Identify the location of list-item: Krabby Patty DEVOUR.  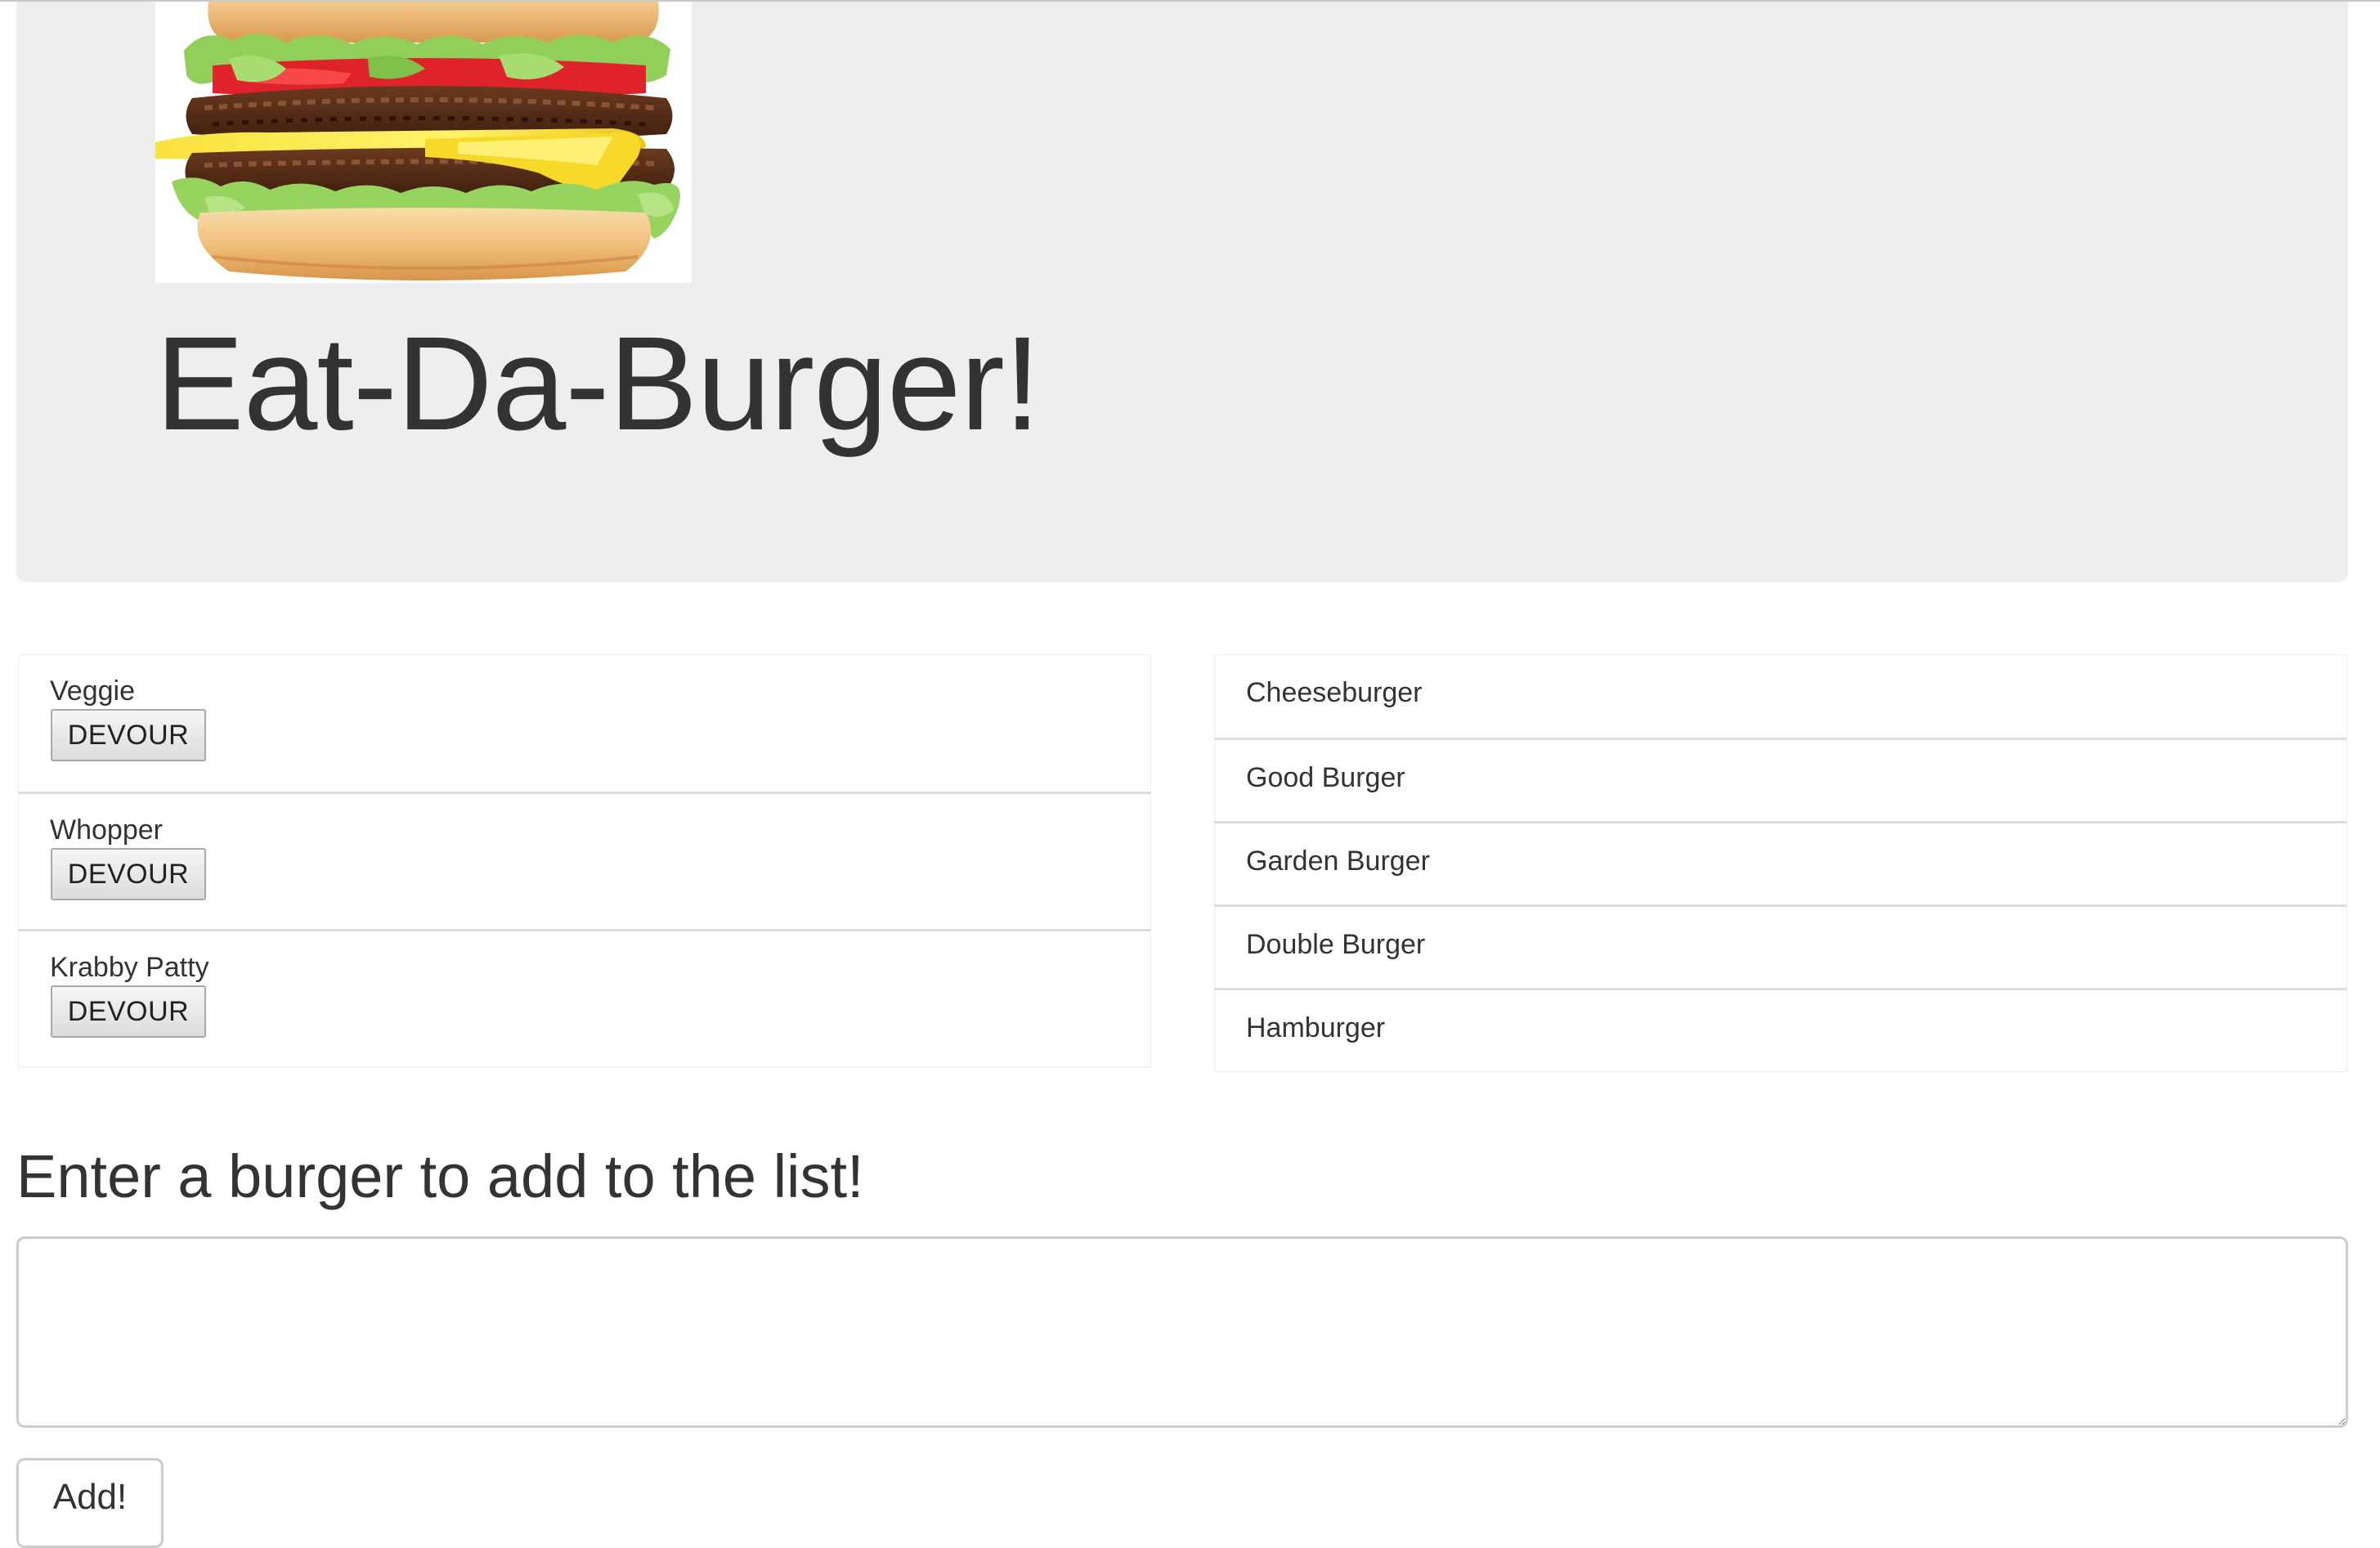
(584, 998).